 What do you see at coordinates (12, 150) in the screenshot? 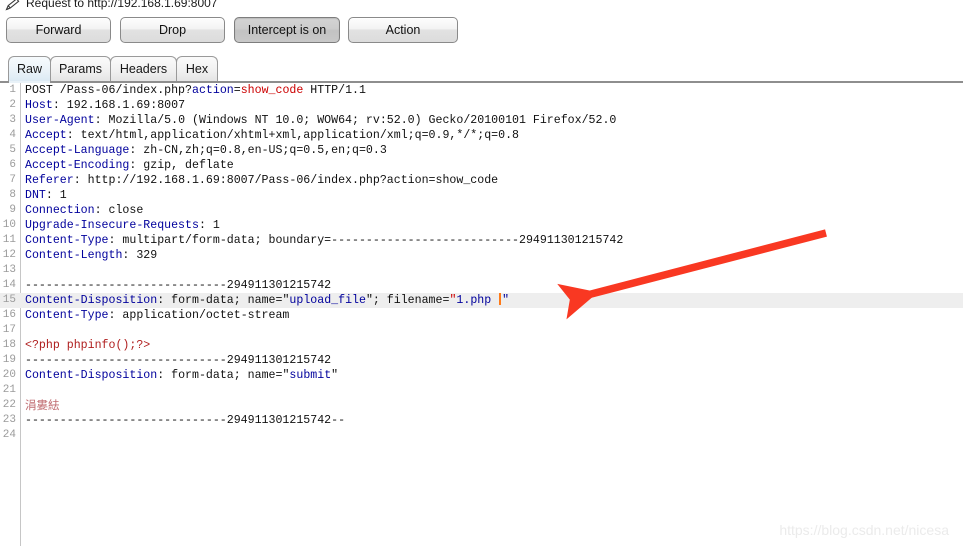
I see `line-number: 5` at bounding box center [12, 150].